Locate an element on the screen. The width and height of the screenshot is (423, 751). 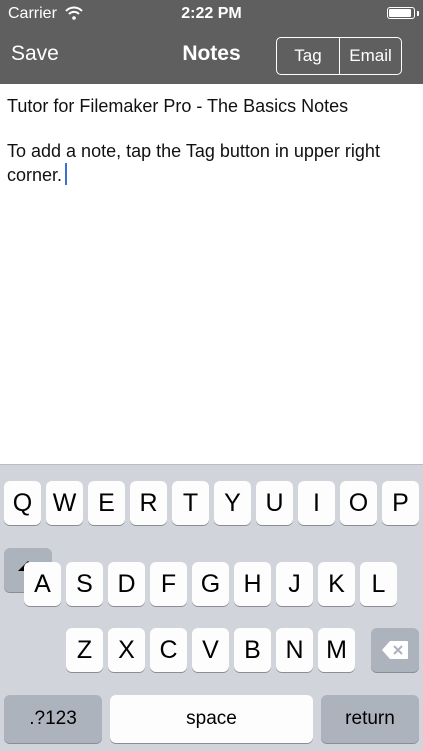
key-a: A is located at coordinates (42, 584).